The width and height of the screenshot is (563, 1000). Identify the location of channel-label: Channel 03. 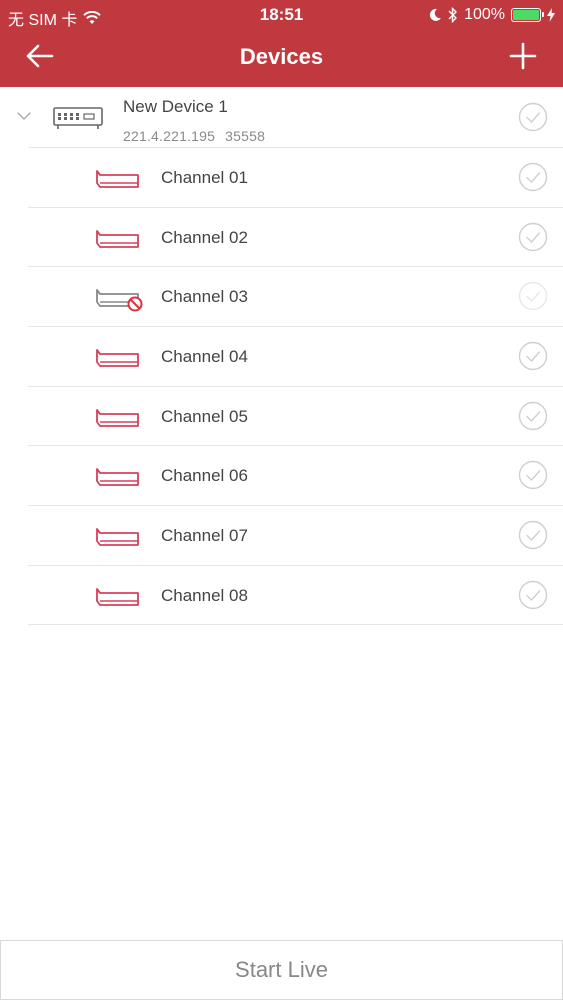
(204, 297).